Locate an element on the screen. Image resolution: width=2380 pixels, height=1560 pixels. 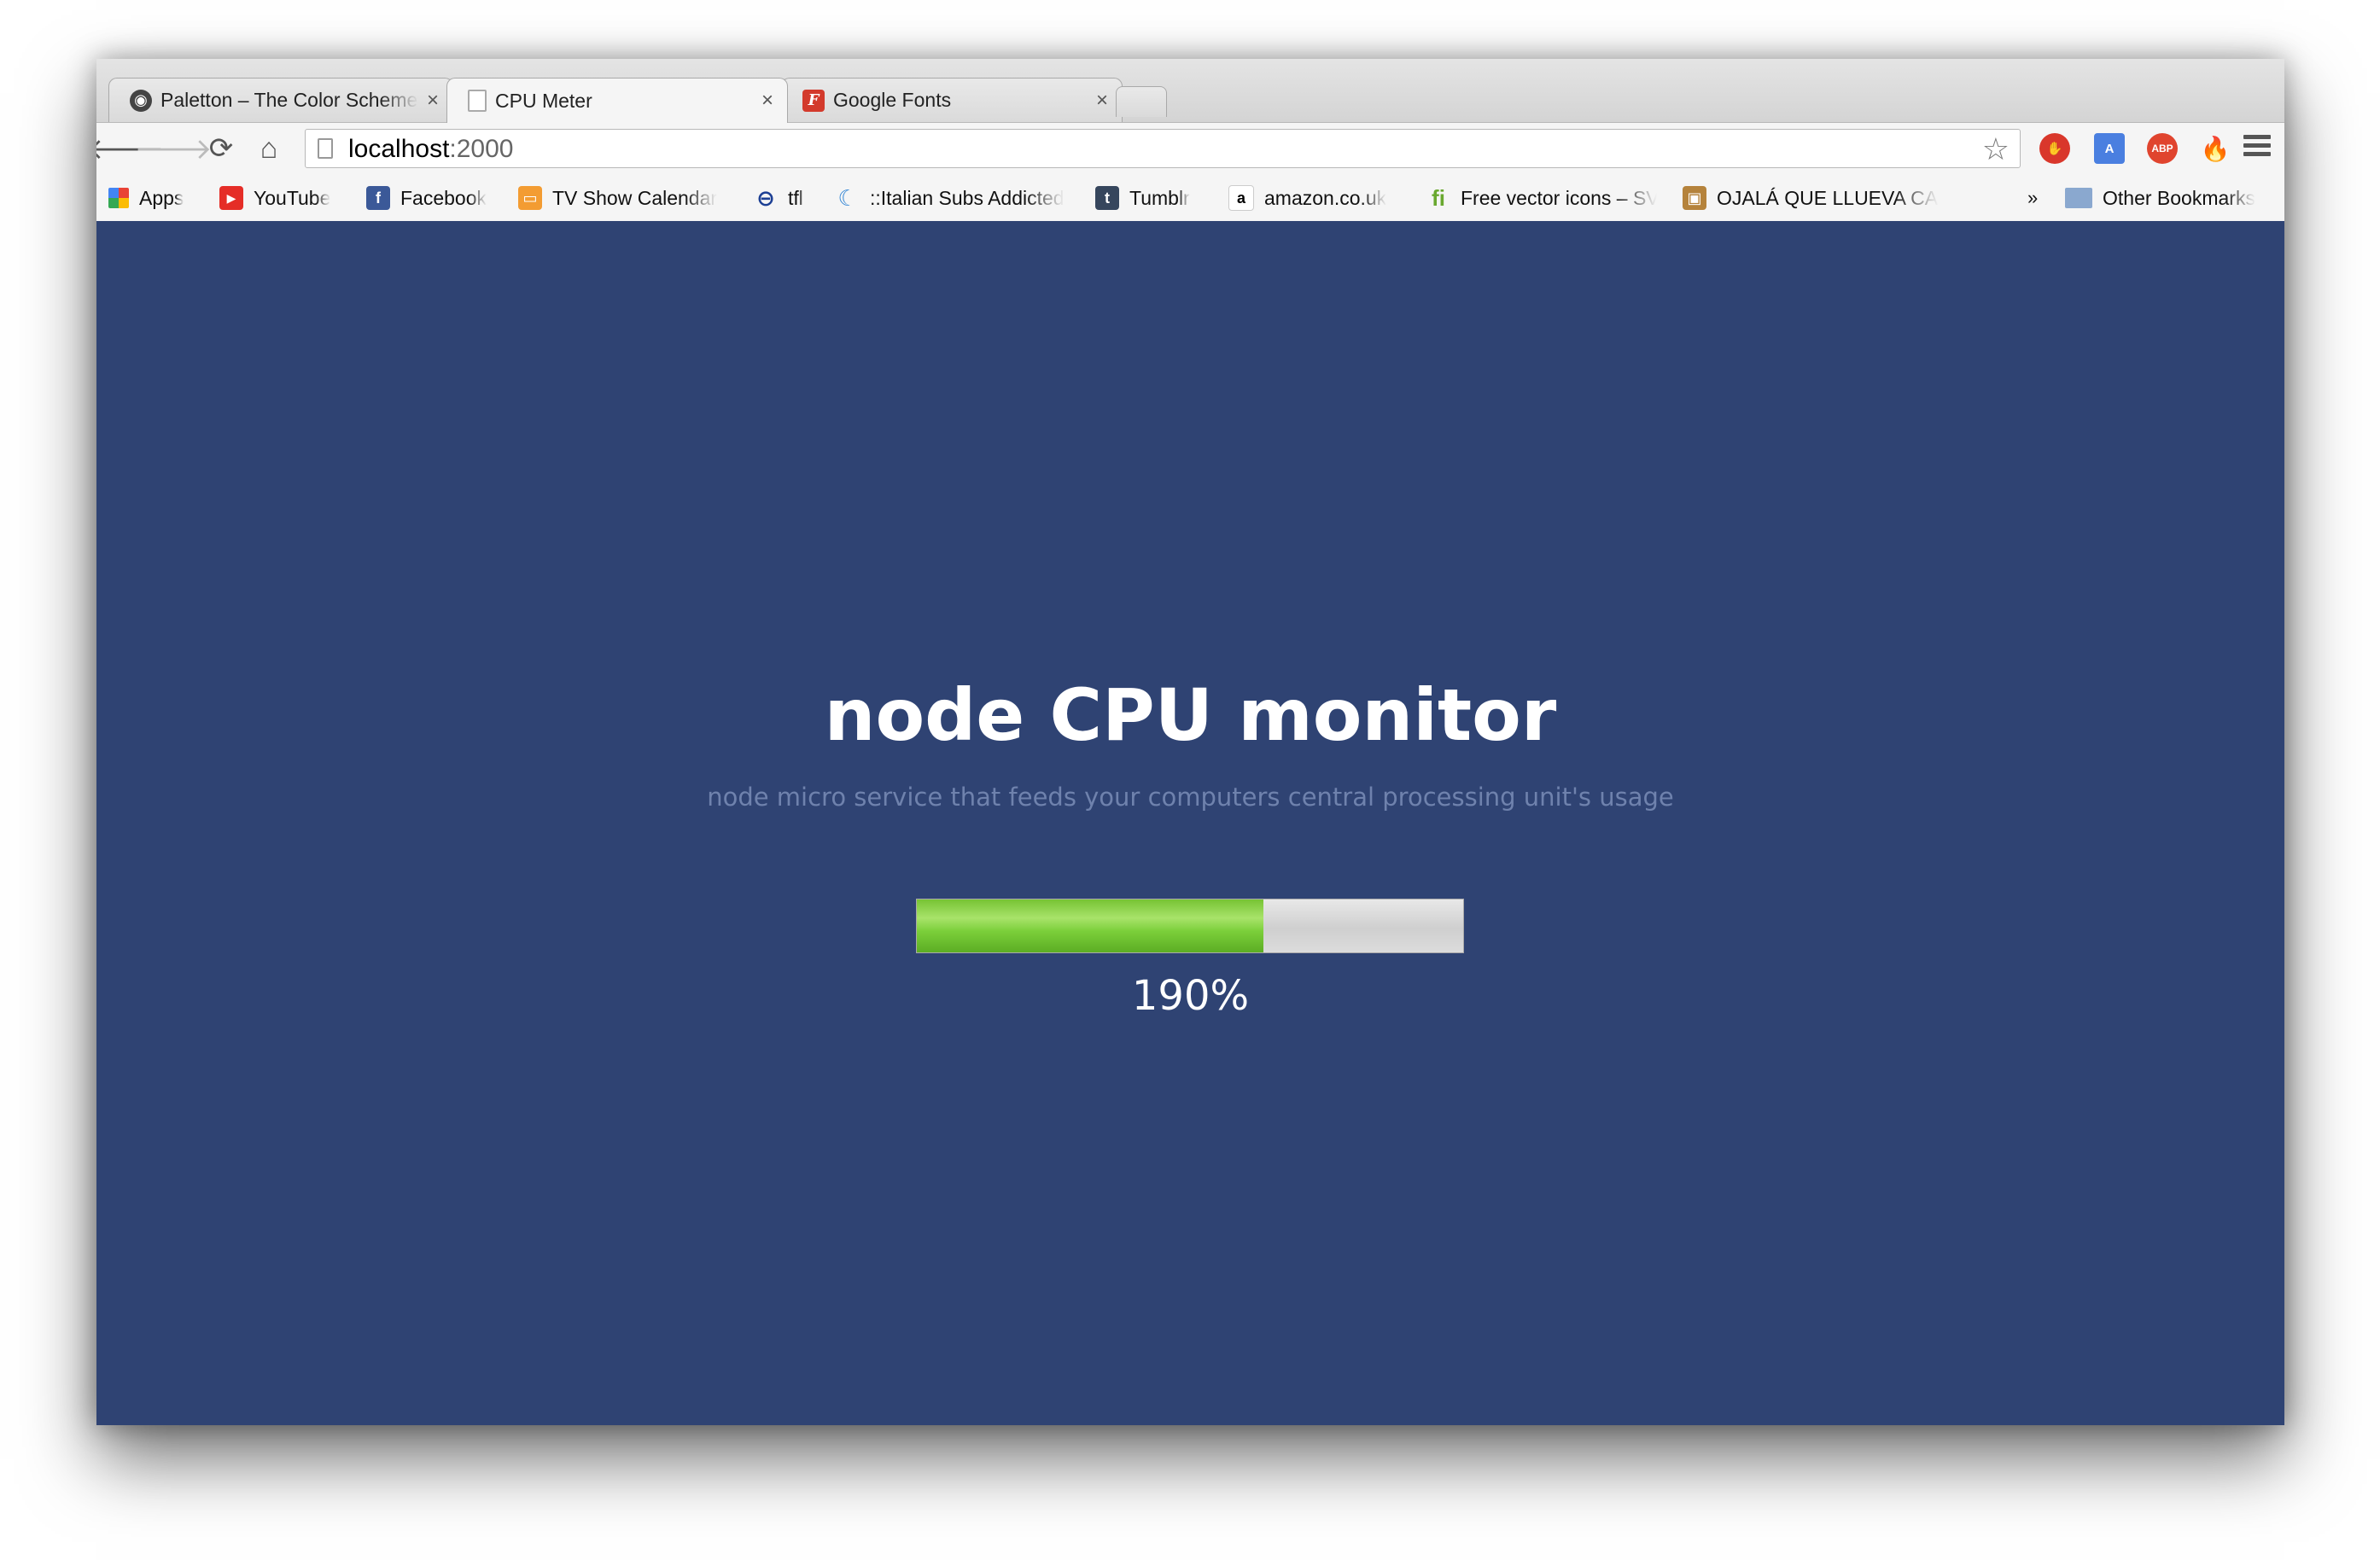
bookmark-facebook: f Facebook is located at coordinates (426, 198).